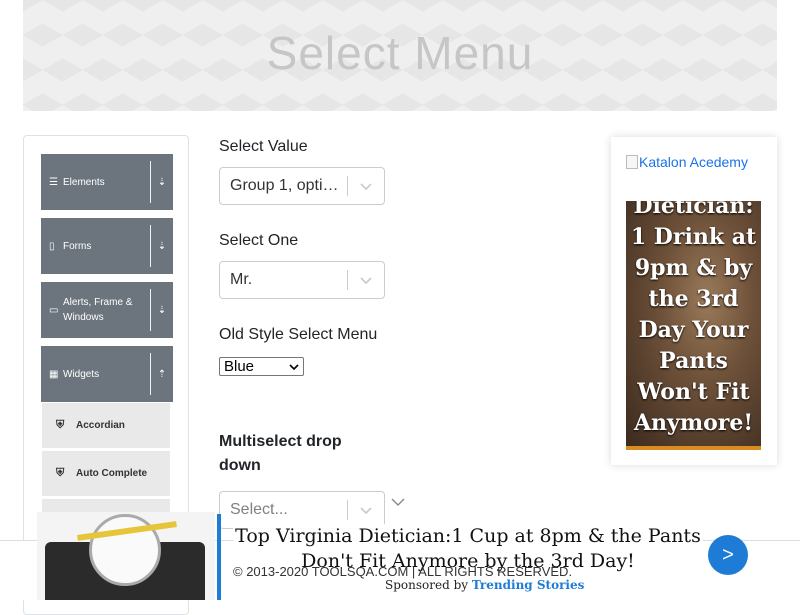 This screenshot has width=800, height=615. What do you see at coordinates (54, 374) in the screenshot?
I see `grid-icon: ▦` at bounding box center [54, 374].